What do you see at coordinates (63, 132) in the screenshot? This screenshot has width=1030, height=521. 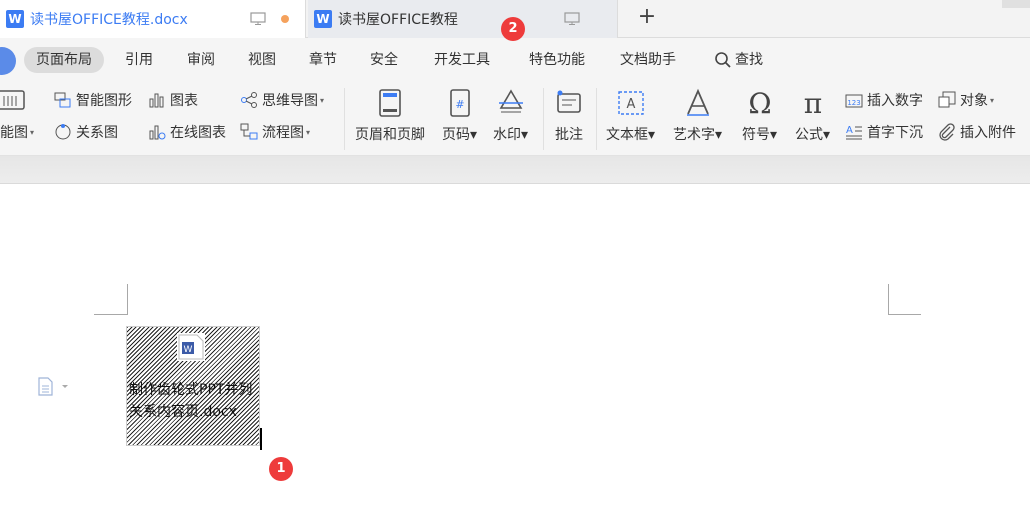 I see `relation-chart-icon` at bounding box center [63, 132].